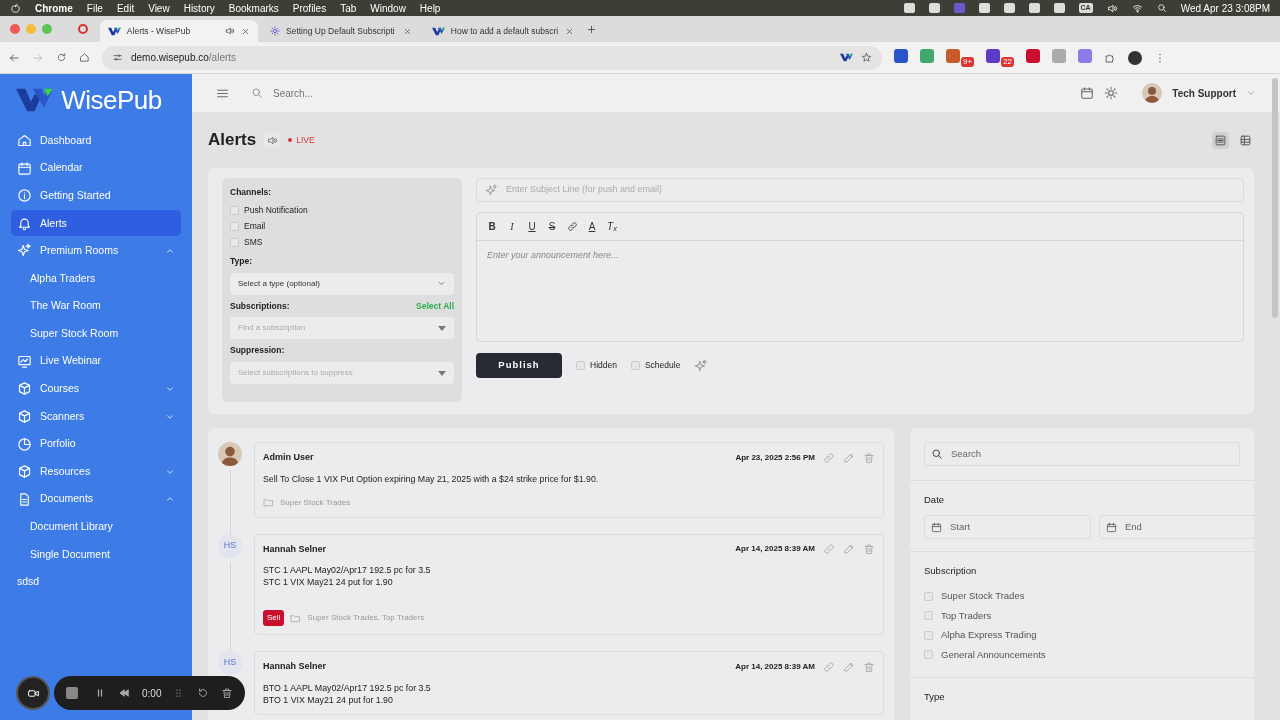 This screenshot has height=720, width=1280. What do you see at coordinates (1137, 8) in the screenshot?
I see `wifi-icon` at bounding box center [1137, 8].